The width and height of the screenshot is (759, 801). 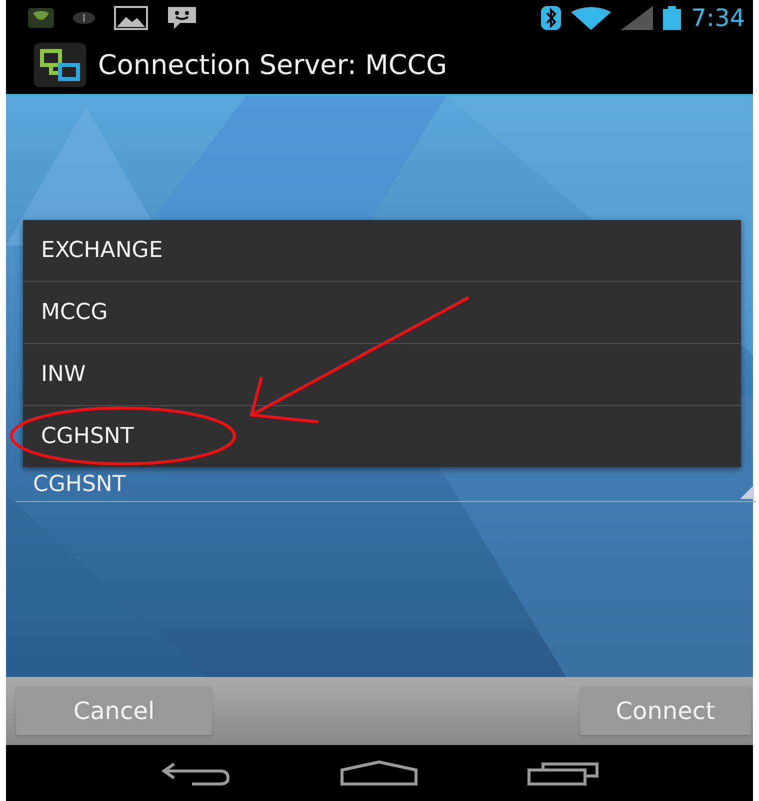 What do you see at coordinates (382, 312) in the screenshot?
I see `dropdown-item: MCCG` at bounding box center [382, 312].